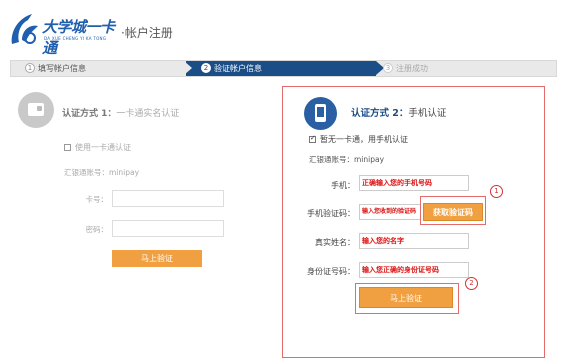 The image size is (562, 361). I want to click on step-label: 注册成功, so click(412, 68).